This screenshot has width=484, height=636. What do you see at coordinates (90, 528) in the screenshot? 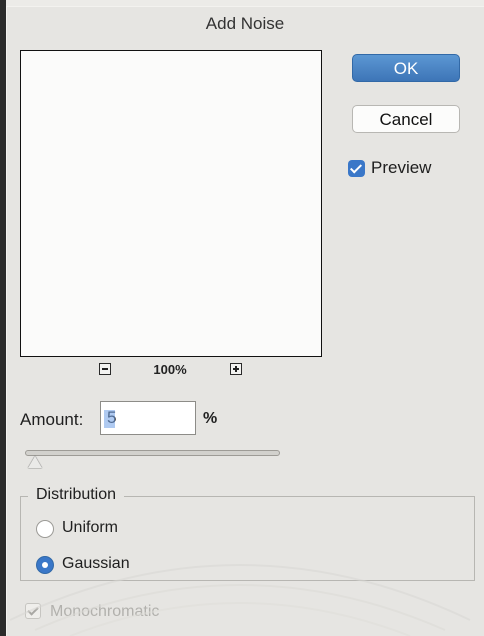
I see `uniform-label: Uniform` at bounding box center [90, 528].